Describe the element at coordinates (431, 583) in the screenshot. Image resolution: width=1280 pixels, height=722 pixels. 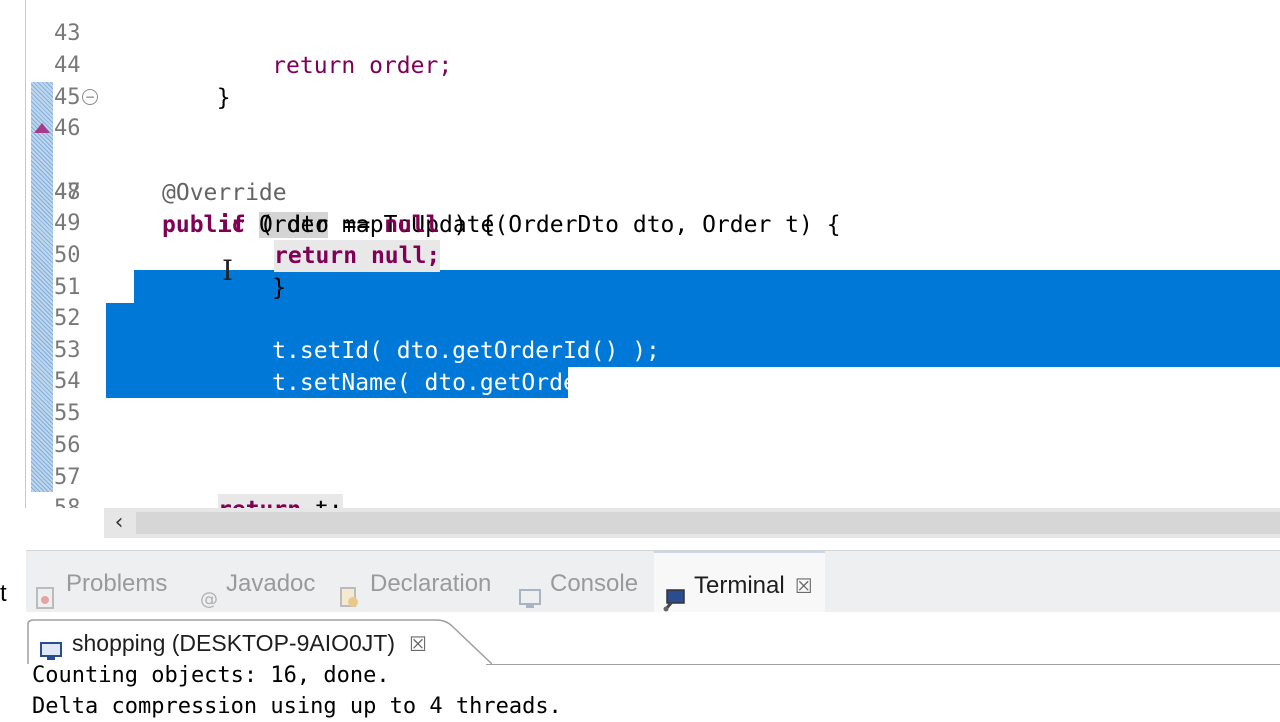
I see `tab-label: Declaration` at that location.